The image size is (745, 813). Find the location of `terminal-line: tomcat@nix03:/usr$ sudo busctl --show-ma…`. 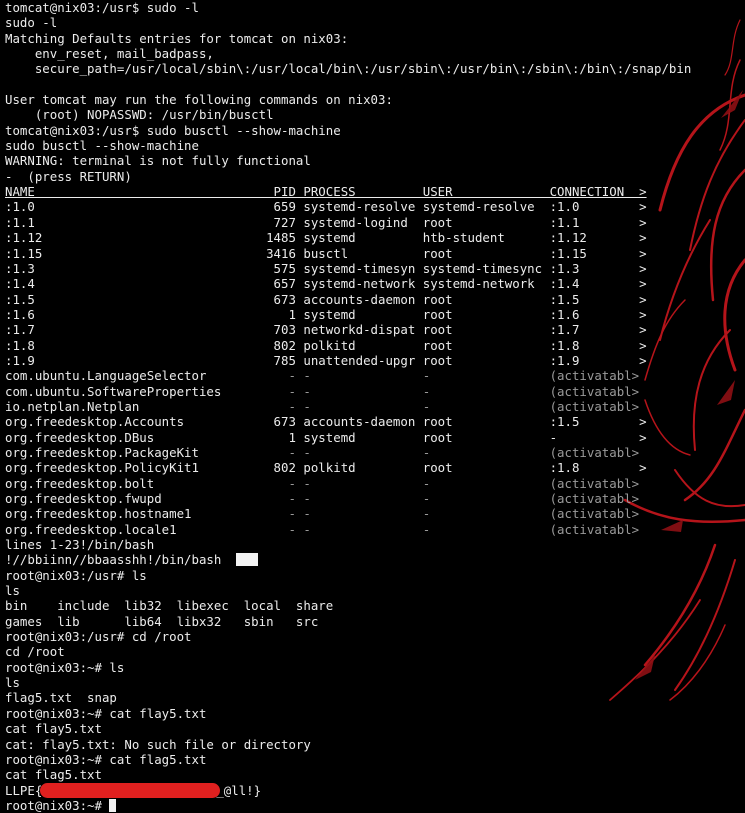

terminal-line: tomcat@nix03:/usr$ sudo busctl --show-ma… is located at coordinates (173, 130).